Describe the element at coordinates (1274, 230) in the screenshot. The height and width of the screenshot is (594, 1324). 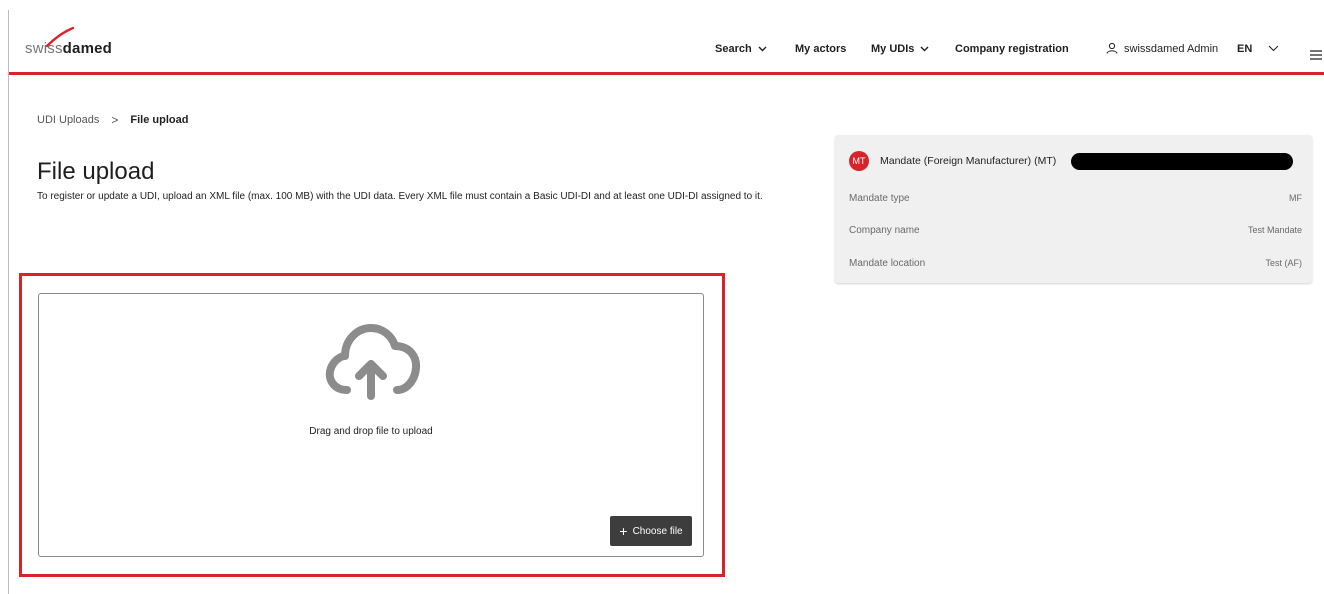
I see `mandate-row-value: Test Mandate` at that location.